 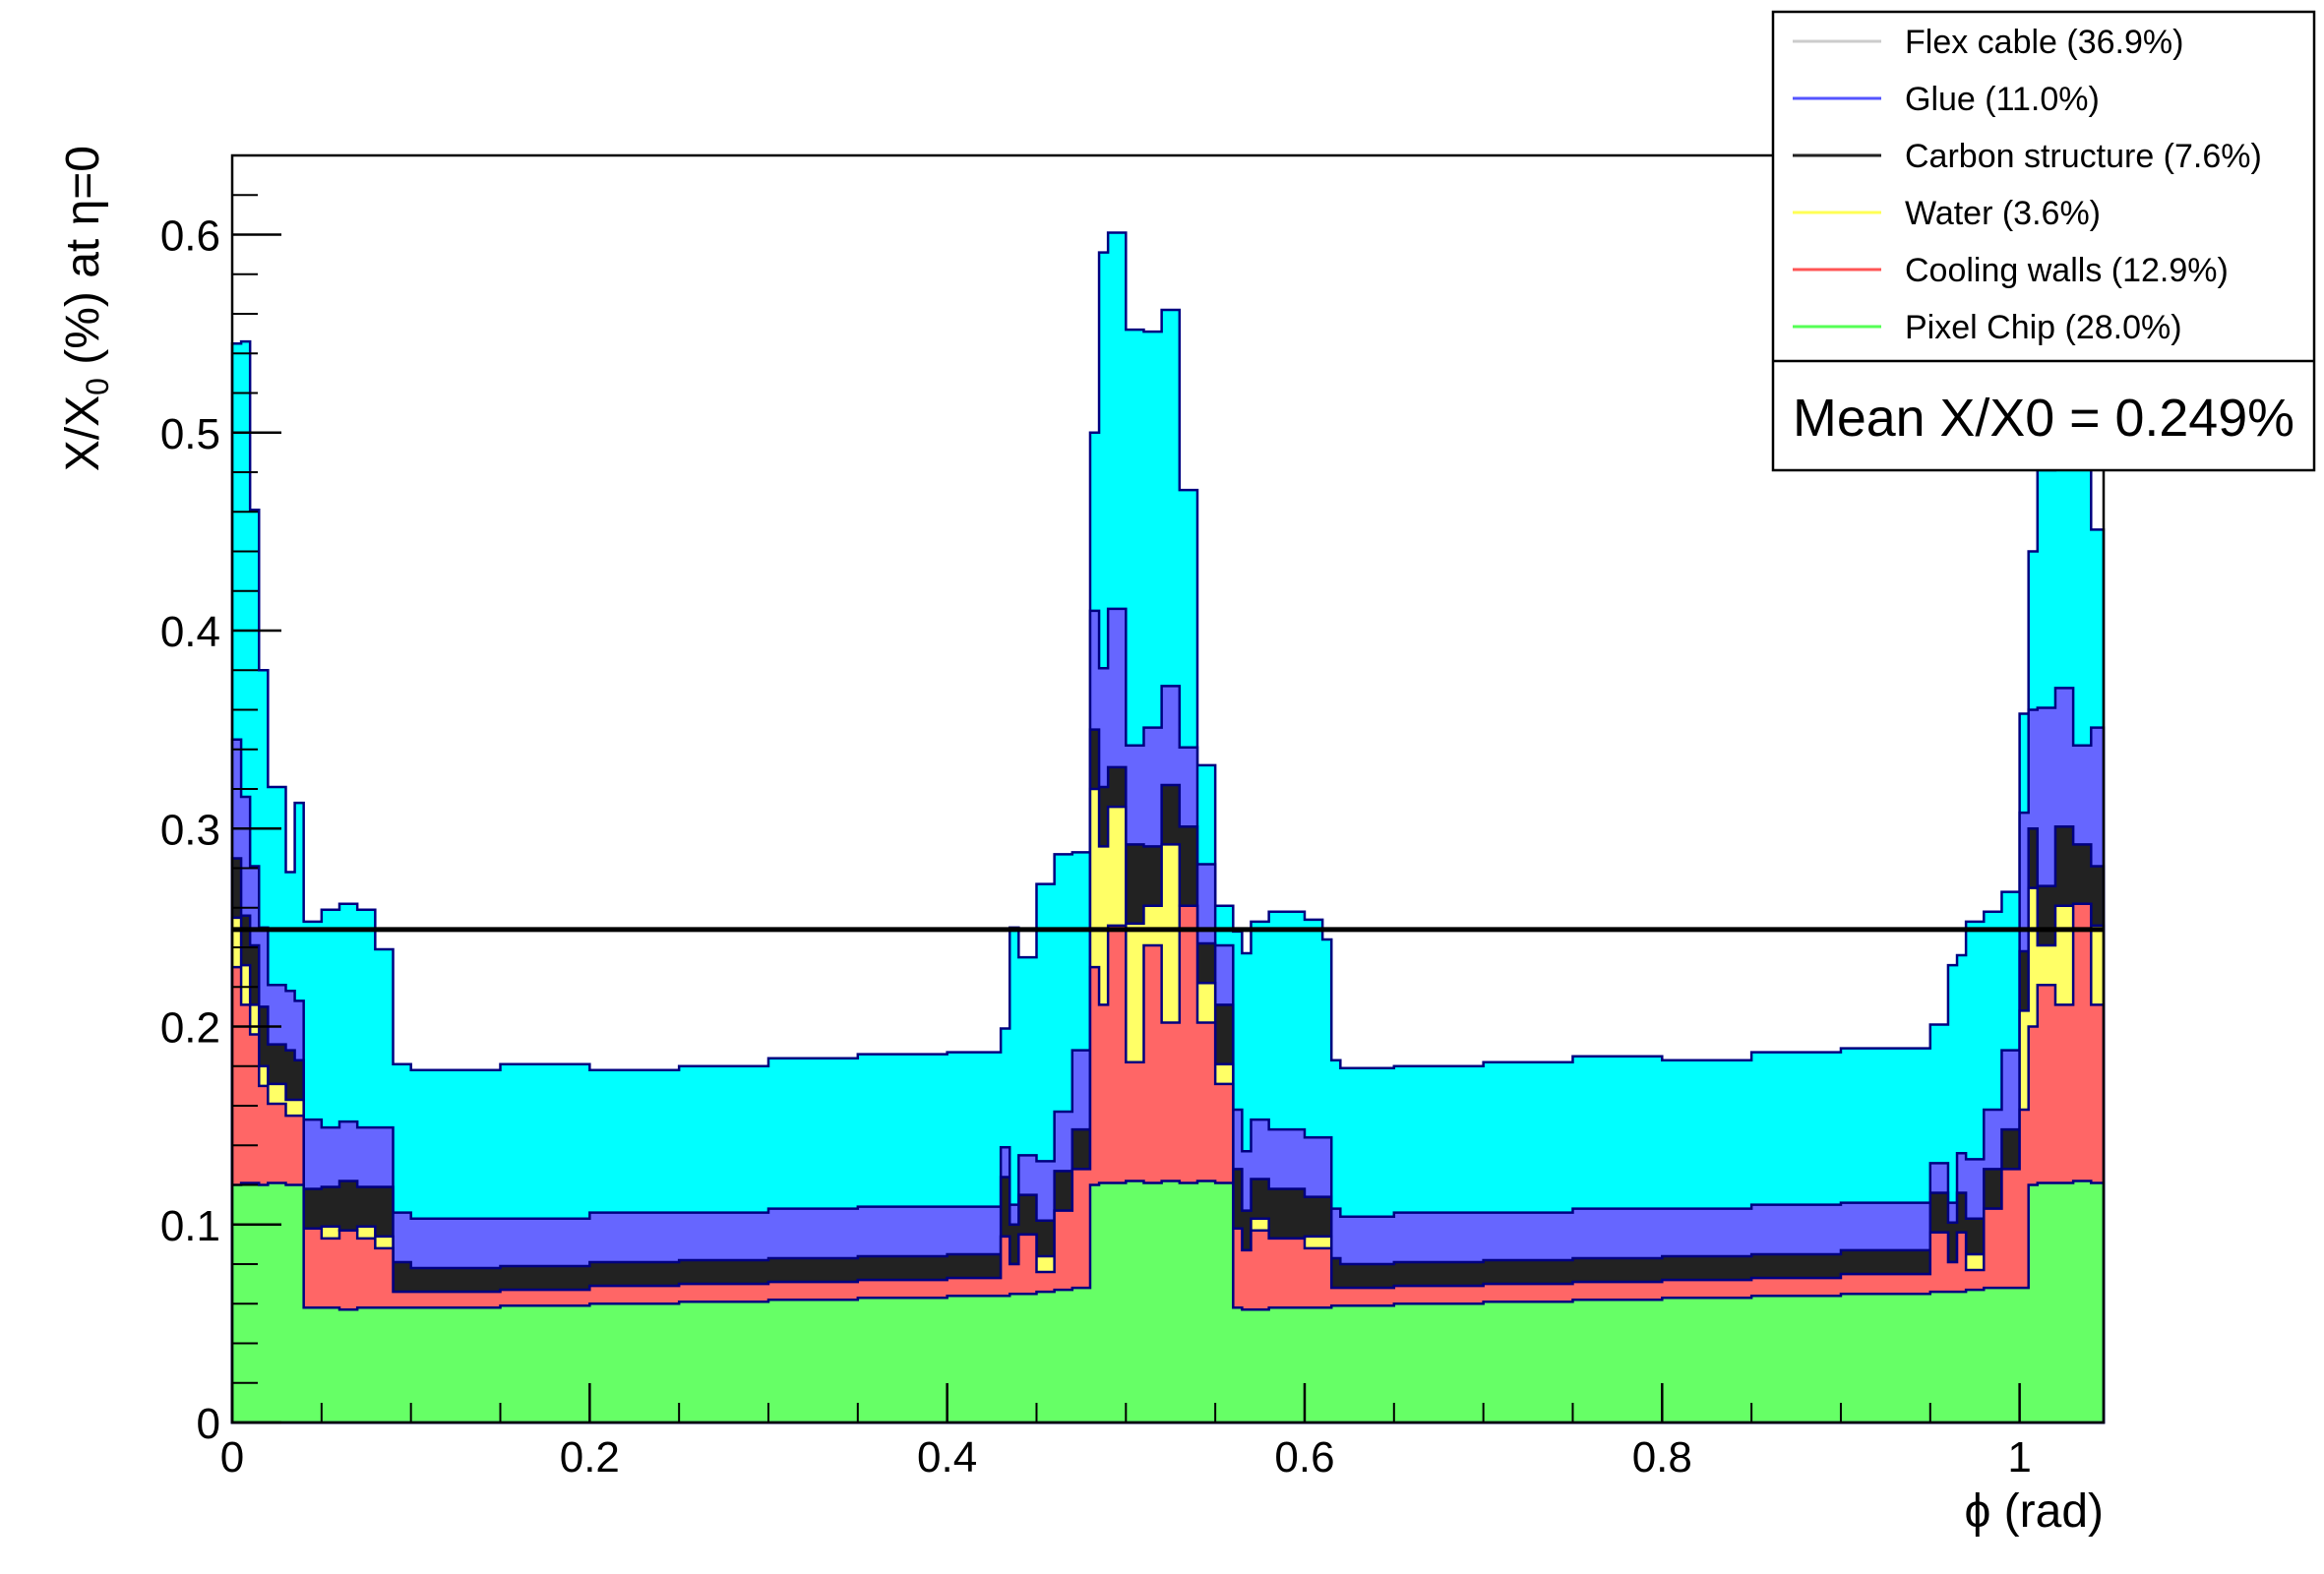 What do you see at coordinates (2044, 43) in the screenshot?
I see `legend-label: Flex cable (36.9%)` at bounding box center [2044, 43].